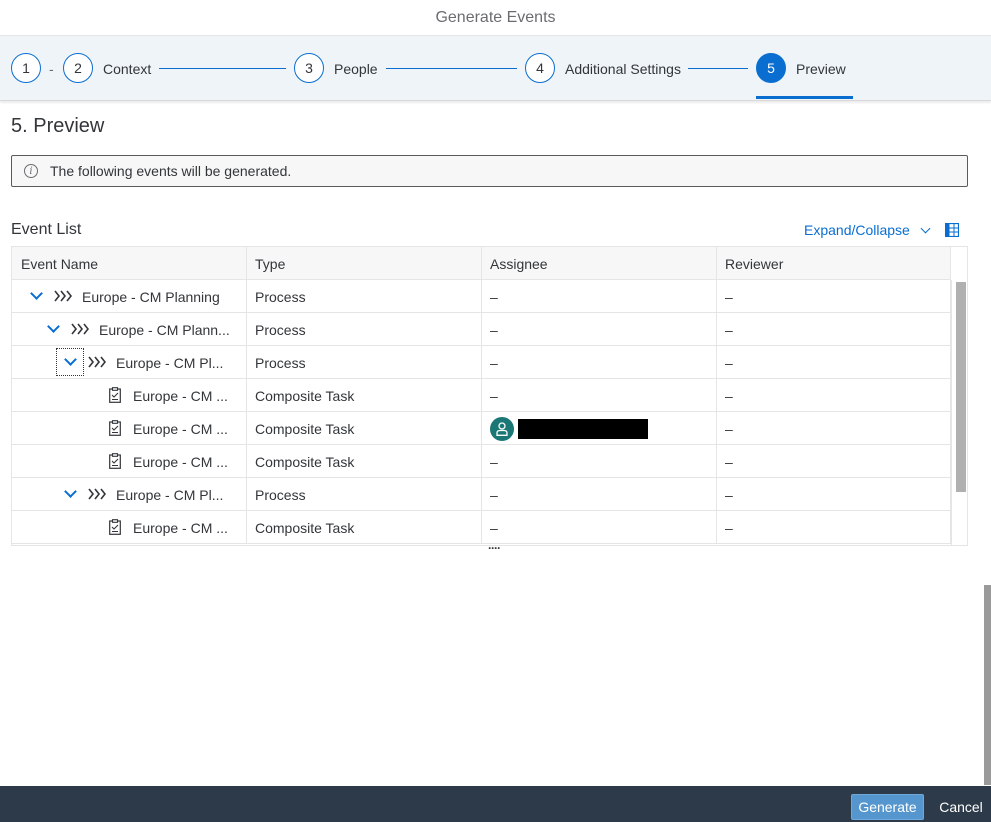  I want to click on person-icon, so click(502, 428).